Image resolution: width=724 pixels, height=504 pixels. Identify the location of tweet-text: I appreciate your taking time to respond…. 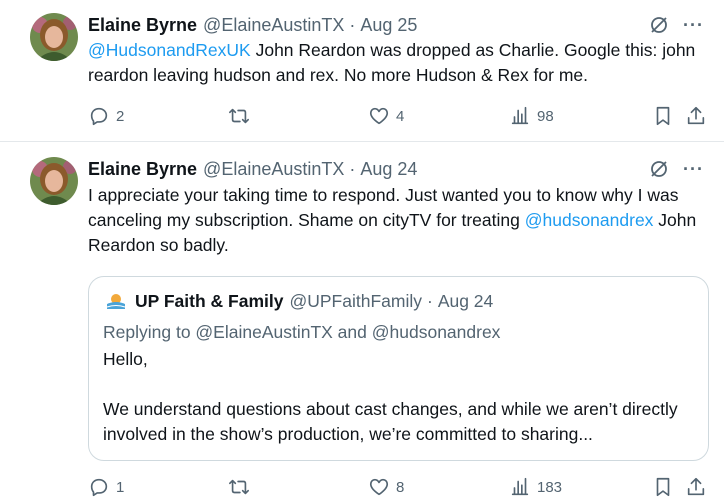
(398, 220).